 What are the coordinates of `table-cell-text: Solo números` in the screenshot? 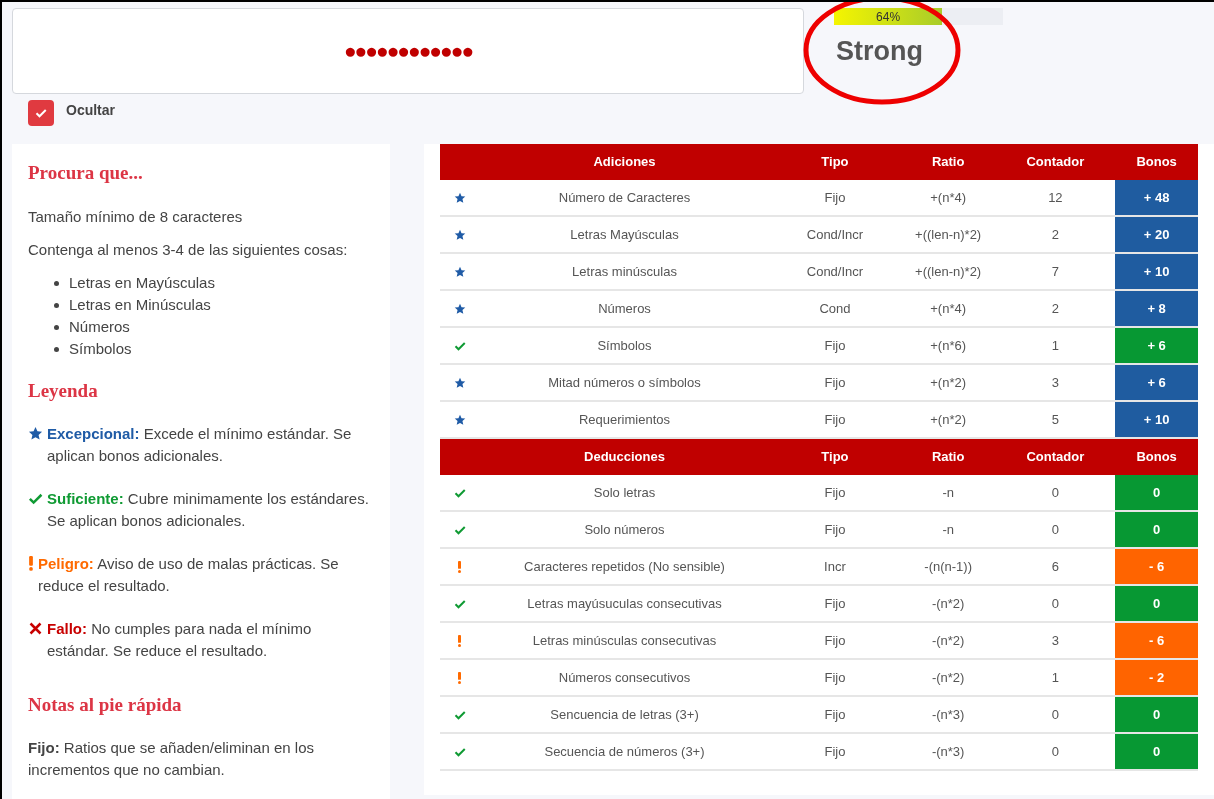 It's located at (624, 529).